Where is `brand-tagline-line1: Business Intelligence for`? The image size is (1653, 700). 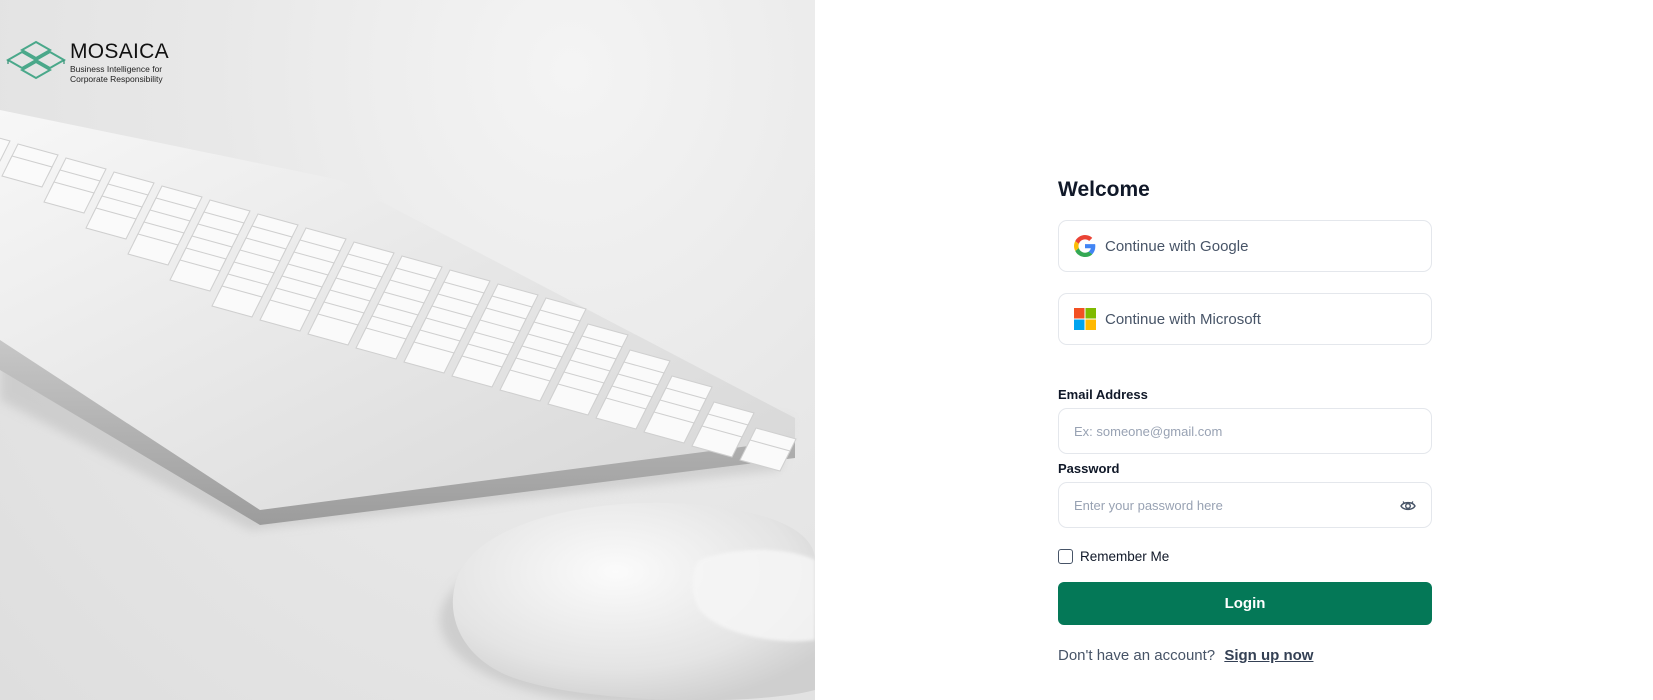 brand-tagline-line1: Business Intelligence for is located at coordinates (116, 69).